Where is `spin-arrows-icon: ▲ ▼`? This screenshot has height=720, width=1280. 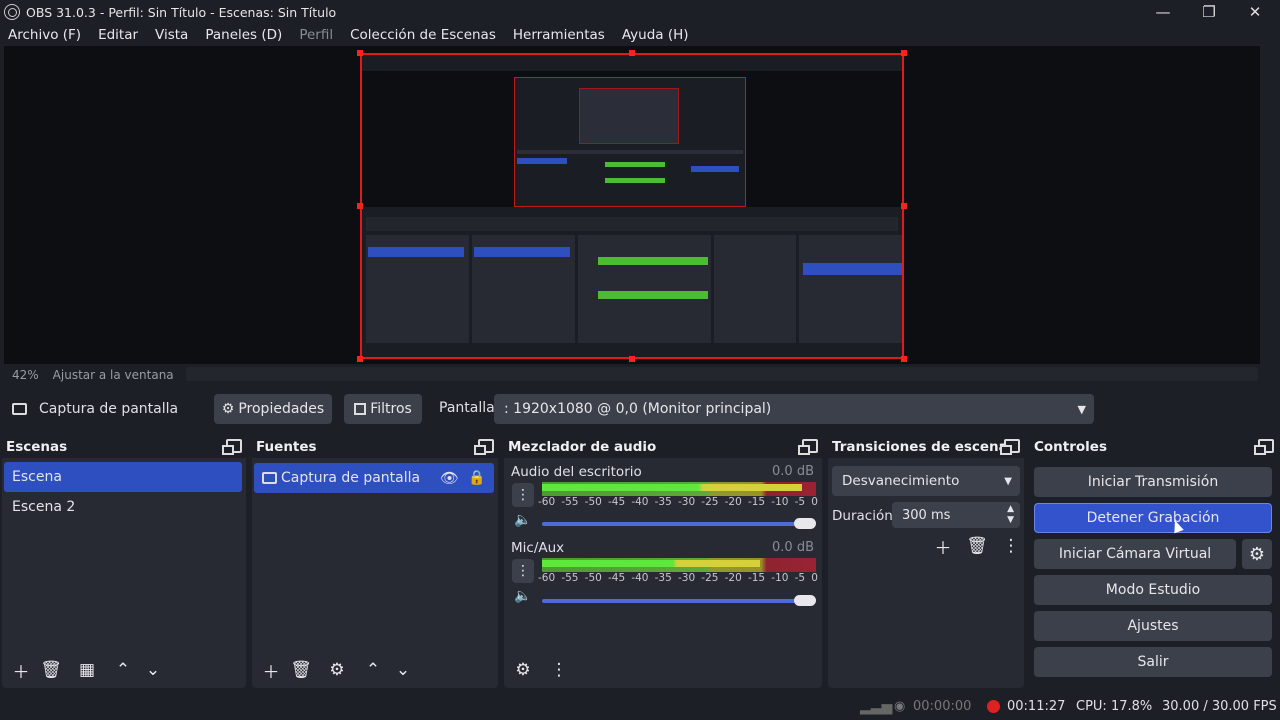
spin-arrows-icon: ▲ ▼ is located at coordinates (1010, 515).